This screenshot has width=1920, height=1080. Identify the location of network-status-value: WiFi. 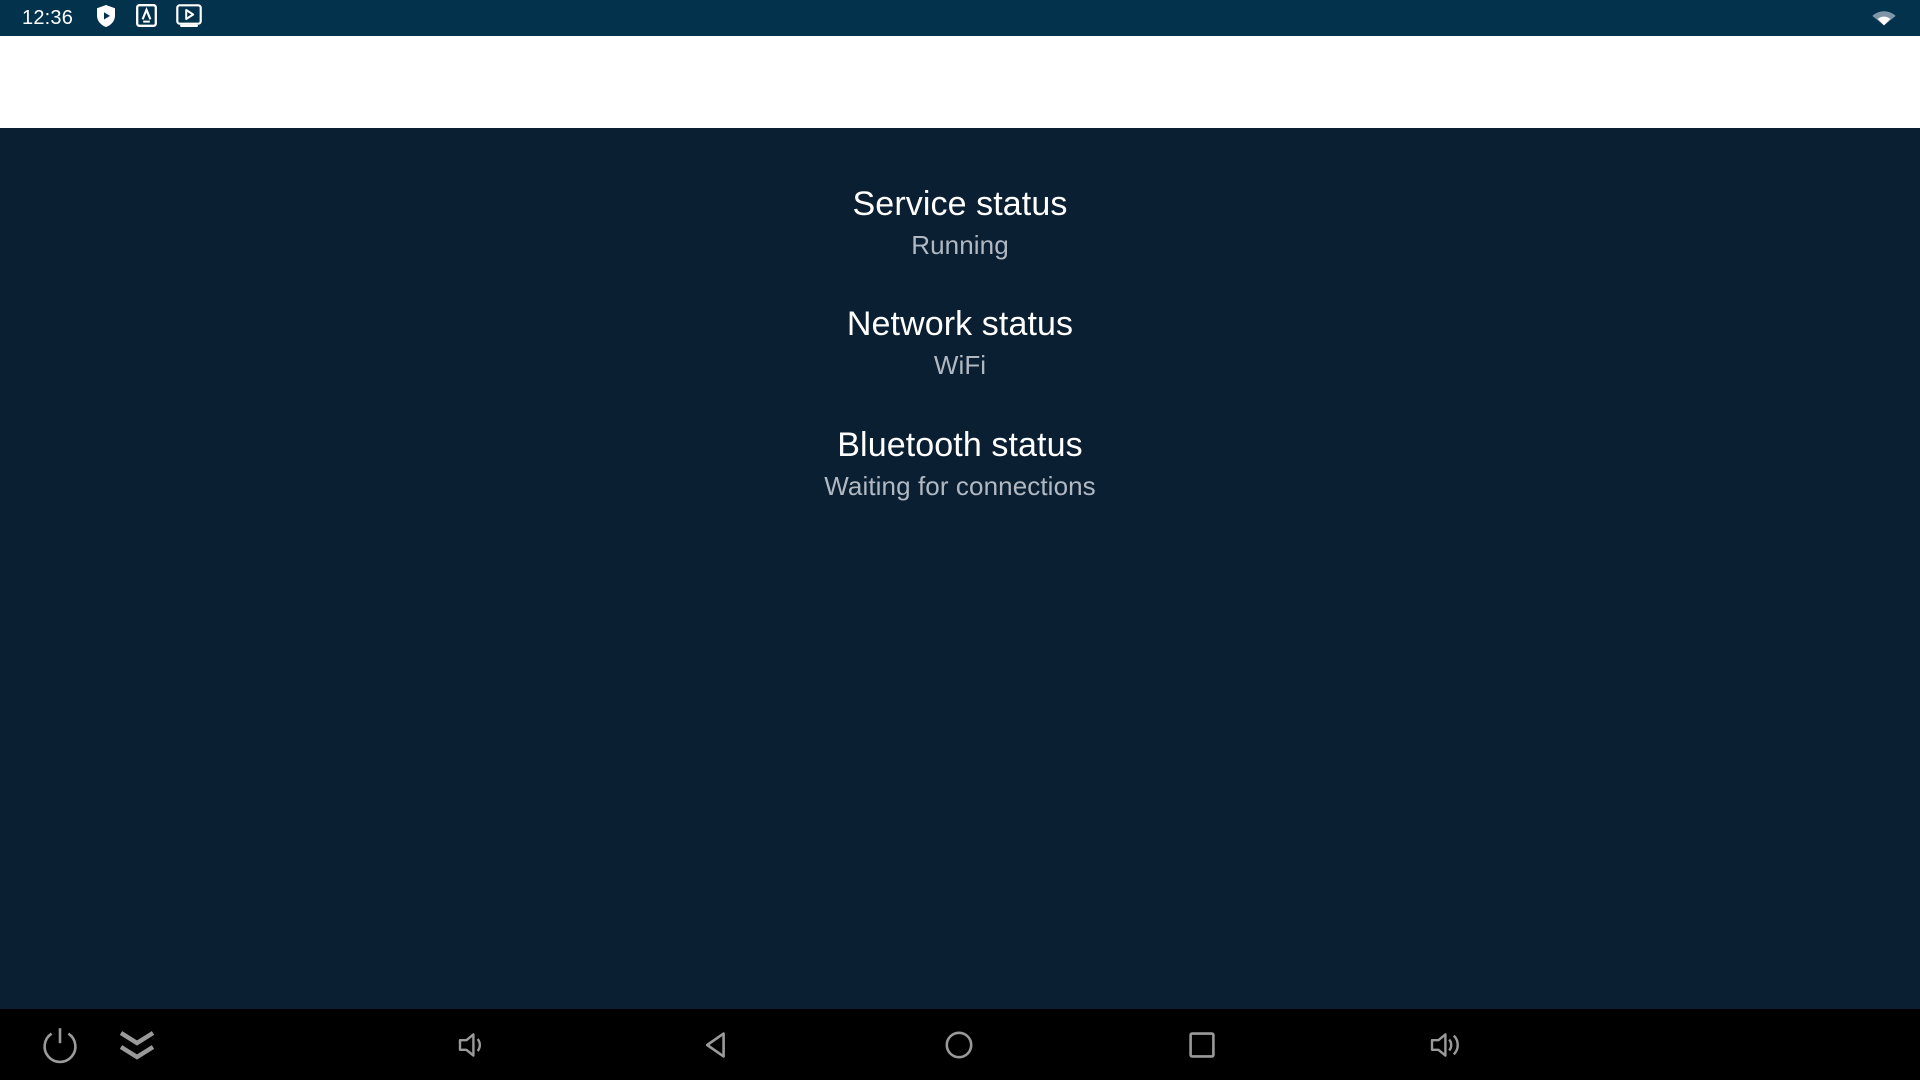
(960, 365).